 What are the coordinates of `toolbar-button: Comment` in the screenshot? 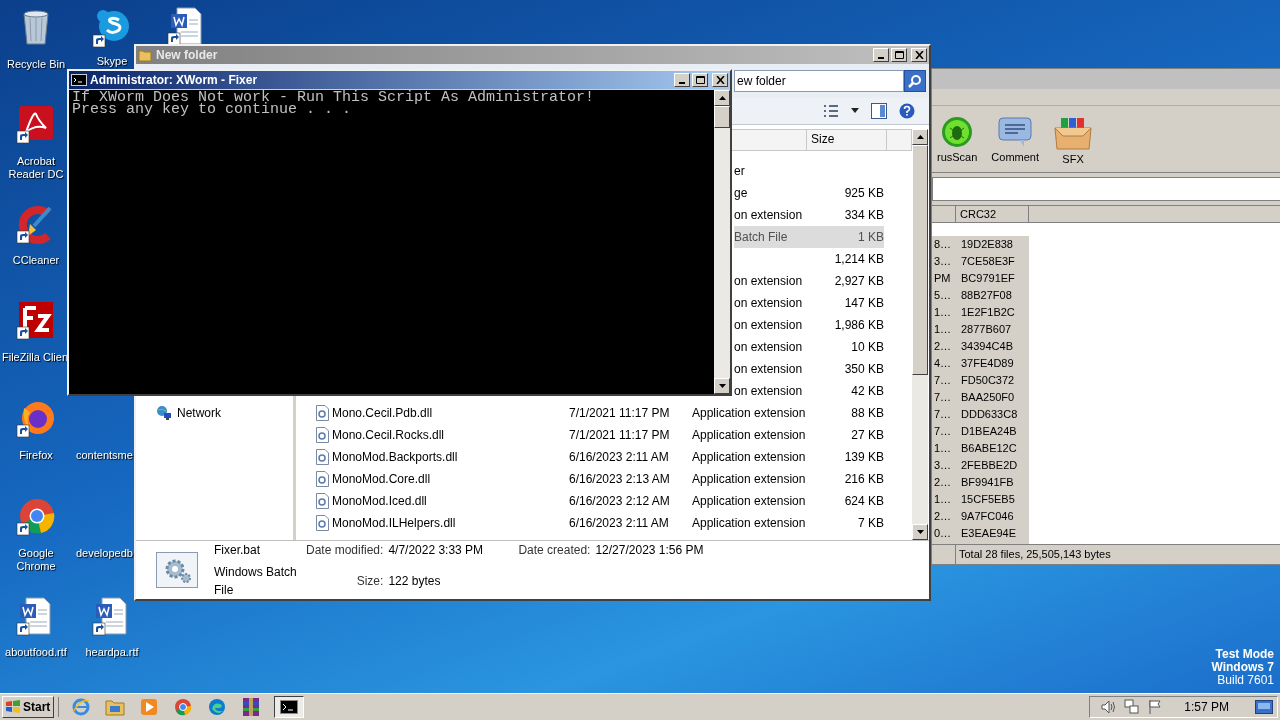 It's located at (1015, 140).